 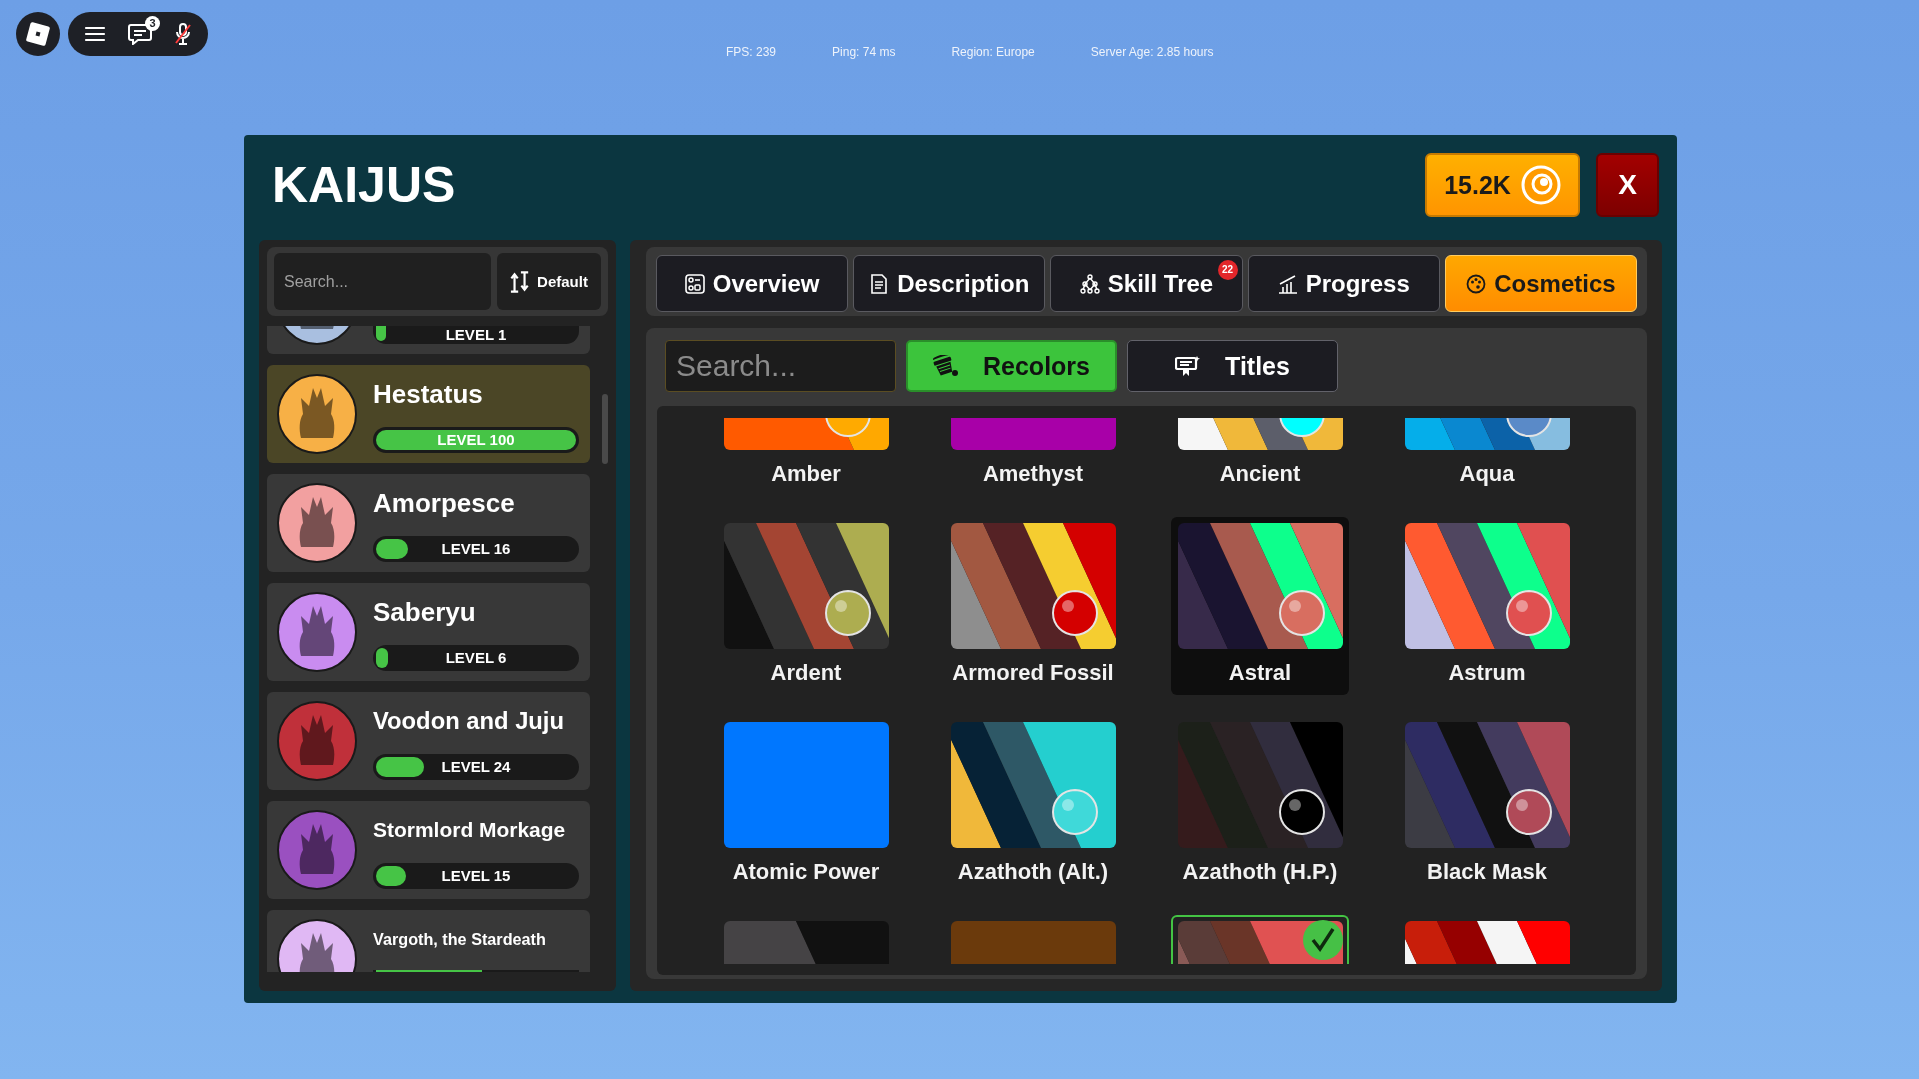 I want to click on coin-icon, so click(x=1540, y=185).